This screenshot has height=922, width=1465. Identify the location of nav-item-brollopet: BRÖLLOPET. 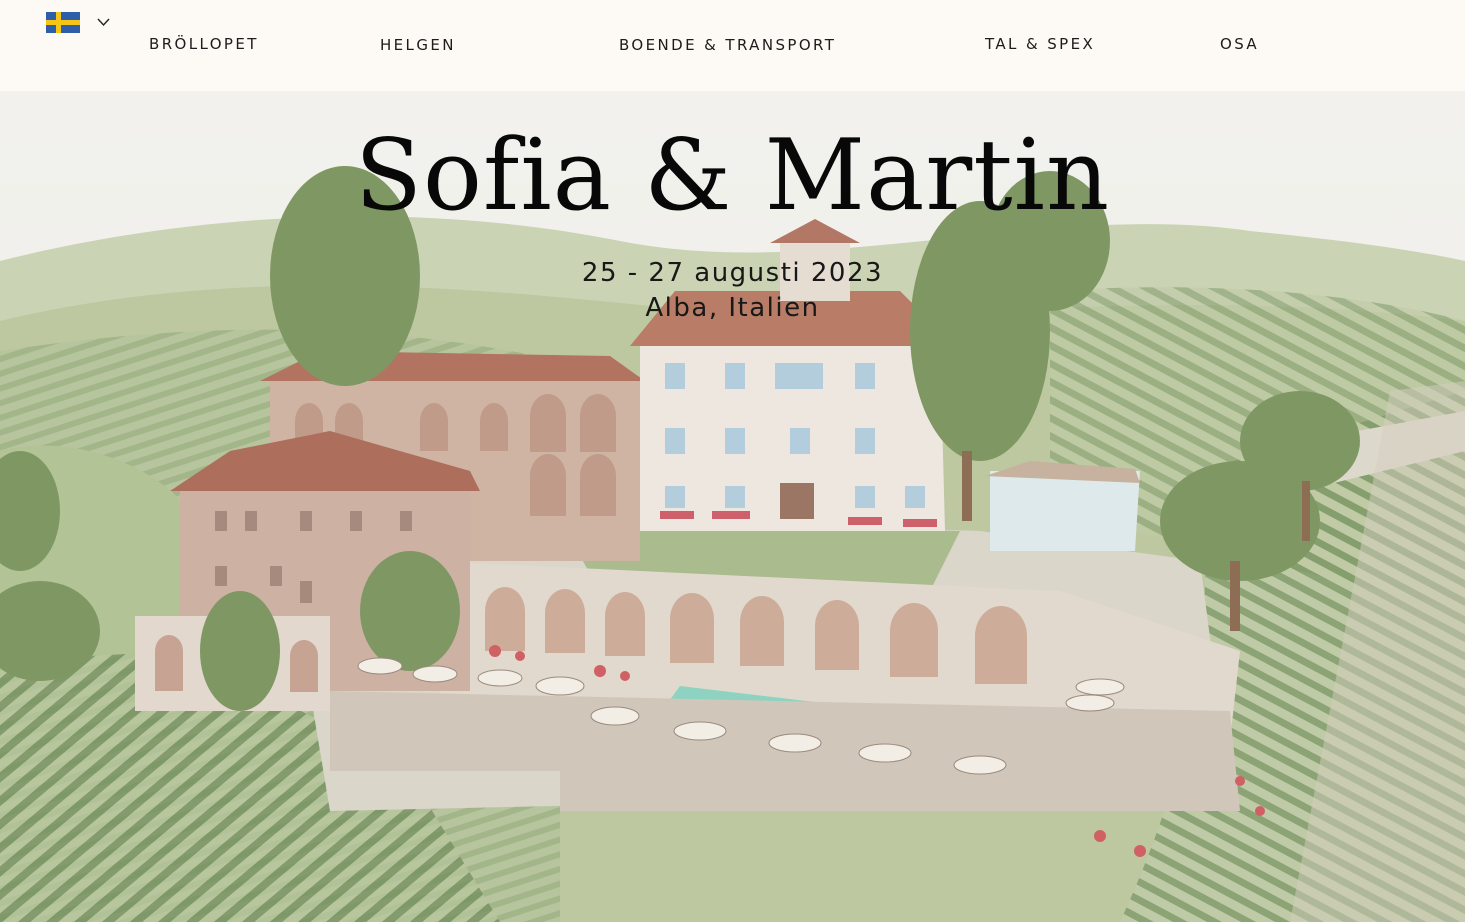
(204, 44).